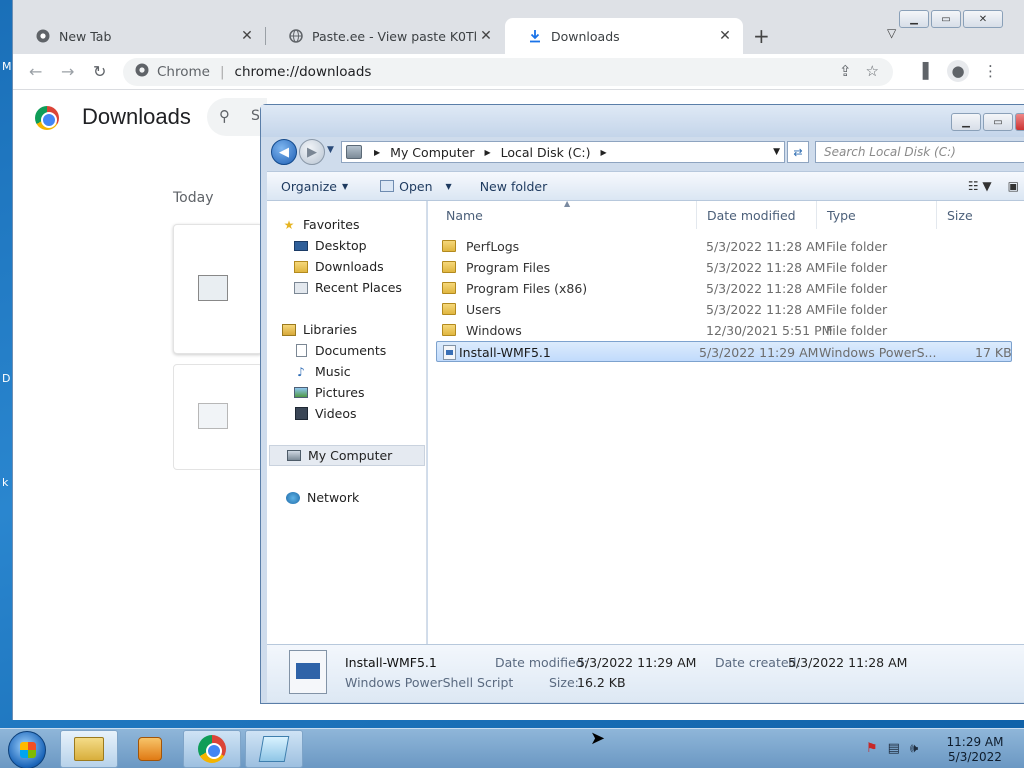 This screenshot has width=1024, height=768. What do you see at coordinates (914, 748) in the screenshot?
I see `volume-icon: 🕪` at bounding box center [914, 748].